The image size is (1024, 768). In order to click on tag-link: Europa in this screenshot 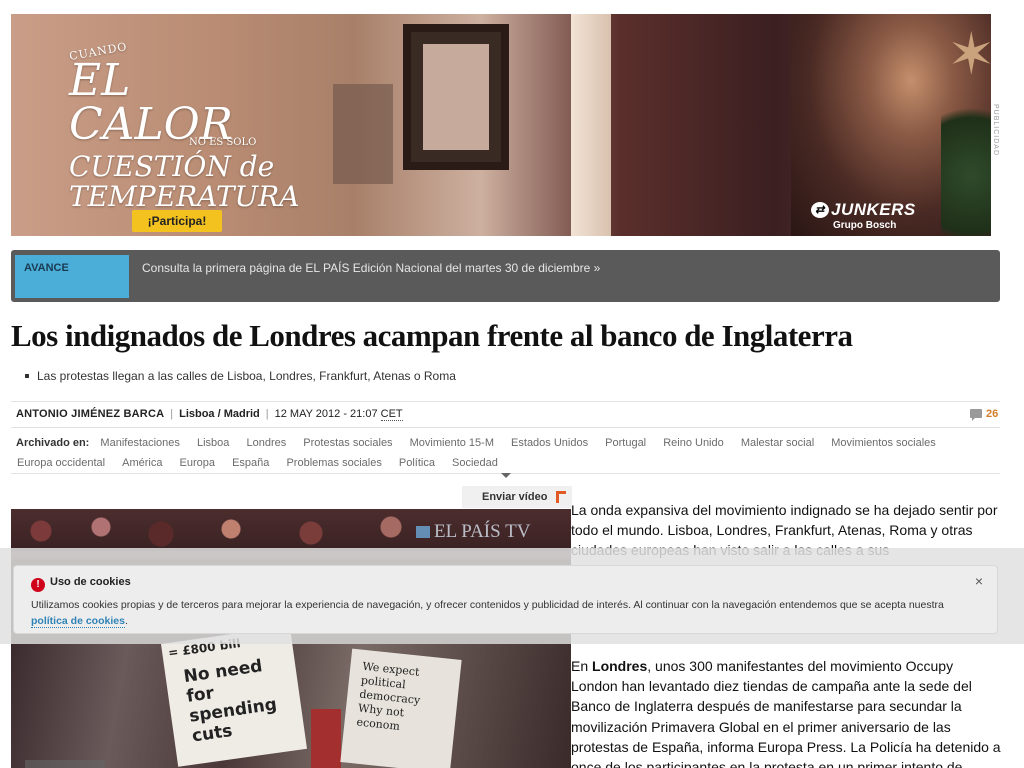, I will do `click(197, 463)`.